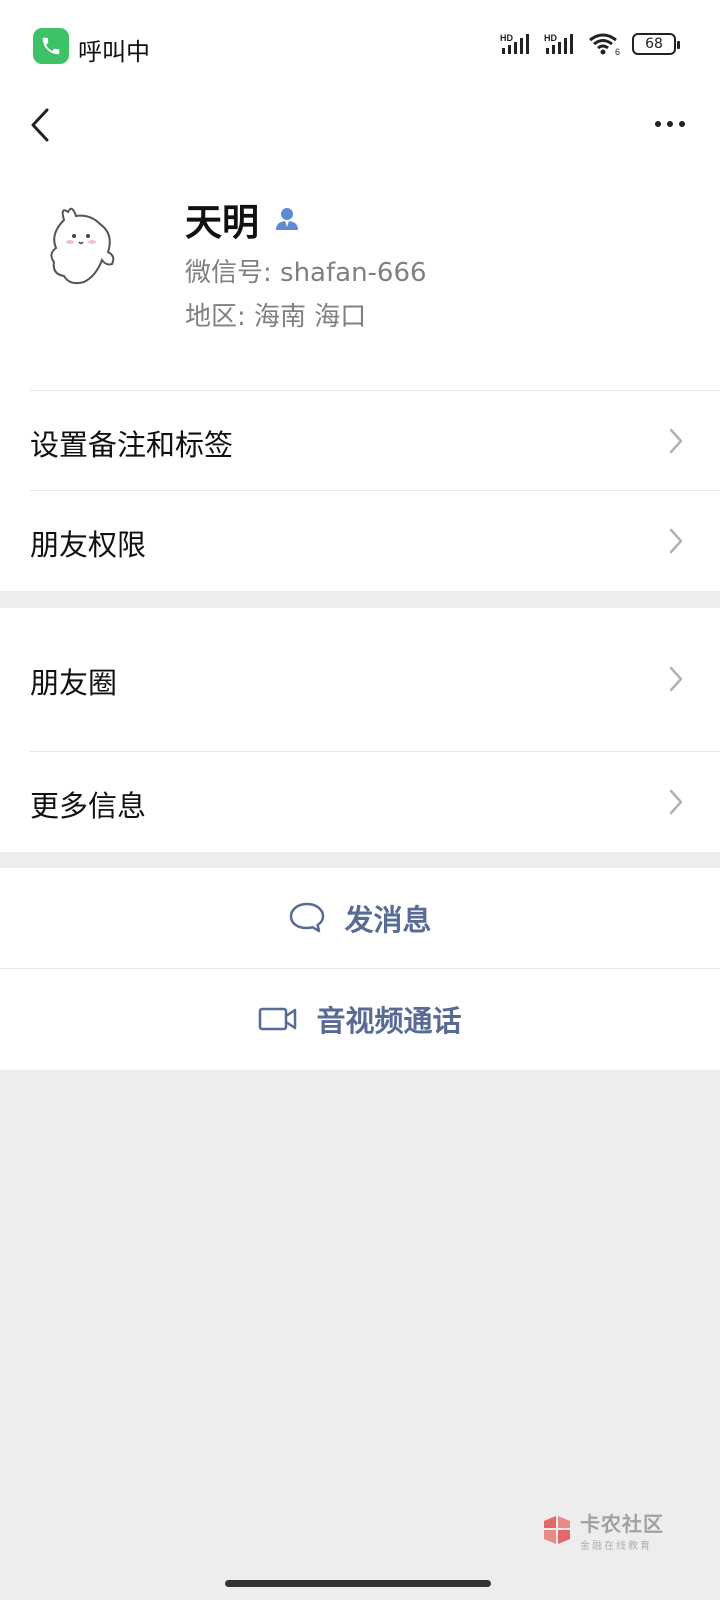 The height and width of the screenshot is (1600, 720). What do you see at coordinates (222, 222) in the screenshot?
I see `contact-name: 天明` at bounding box center [222, 222].